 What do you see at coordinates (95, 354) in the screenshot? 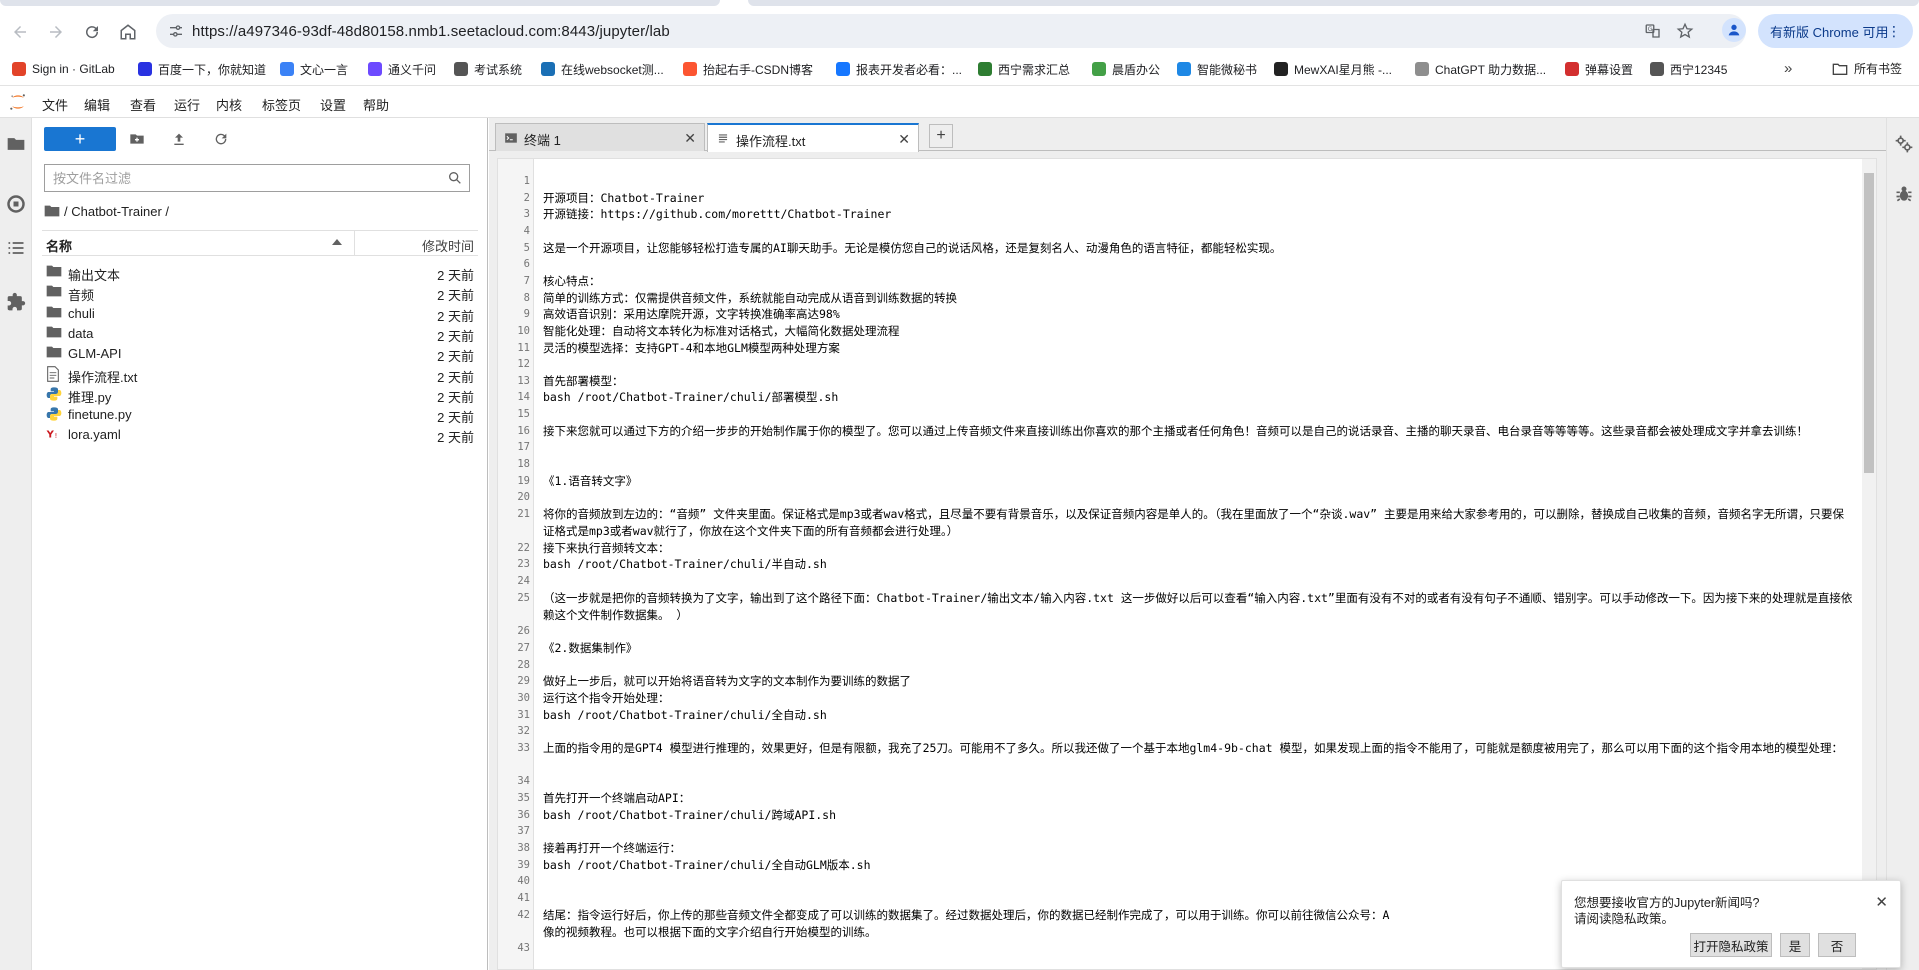
I see `file-name: GLM-API` at bounding box center [95, 354].